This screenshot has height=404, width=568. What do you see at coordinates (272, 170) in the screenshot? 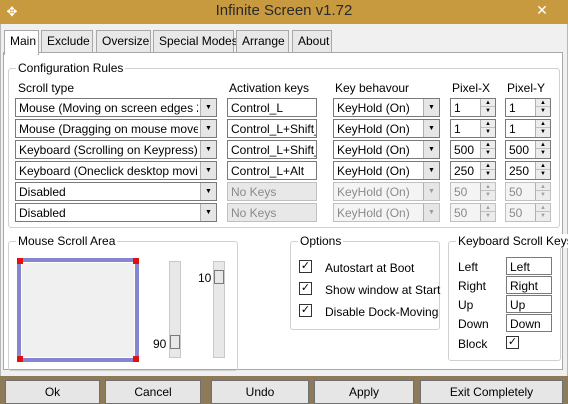
I see `activation-keys-field: Control_L+Alt` at bounding box center [272, 170].